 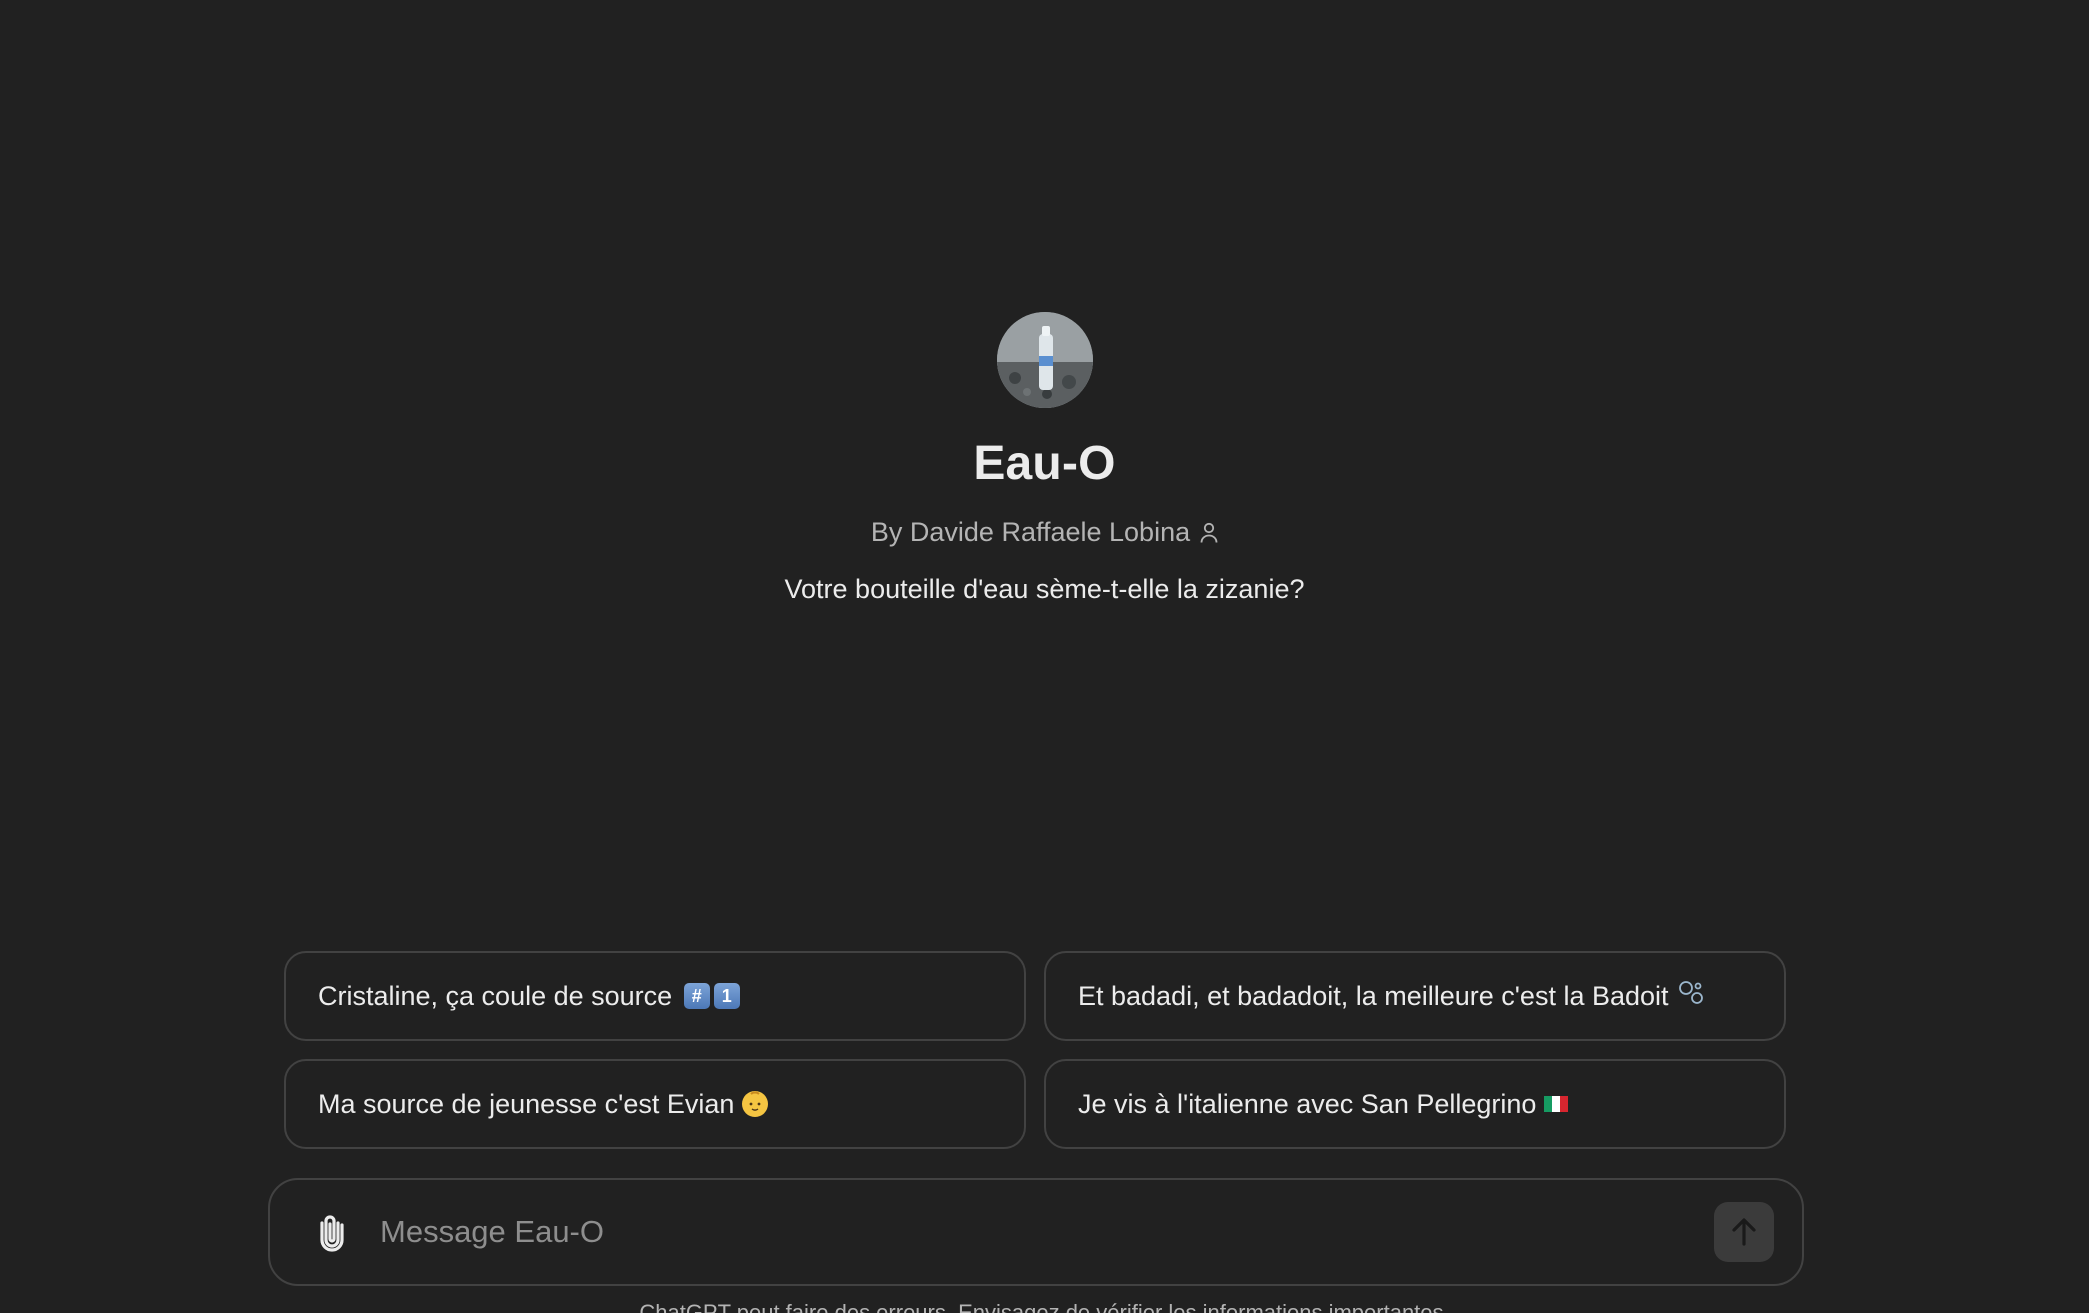 I want to click on starter-cristaline: Cristaline, ça coule de source #1, so click(x=655, y=996).